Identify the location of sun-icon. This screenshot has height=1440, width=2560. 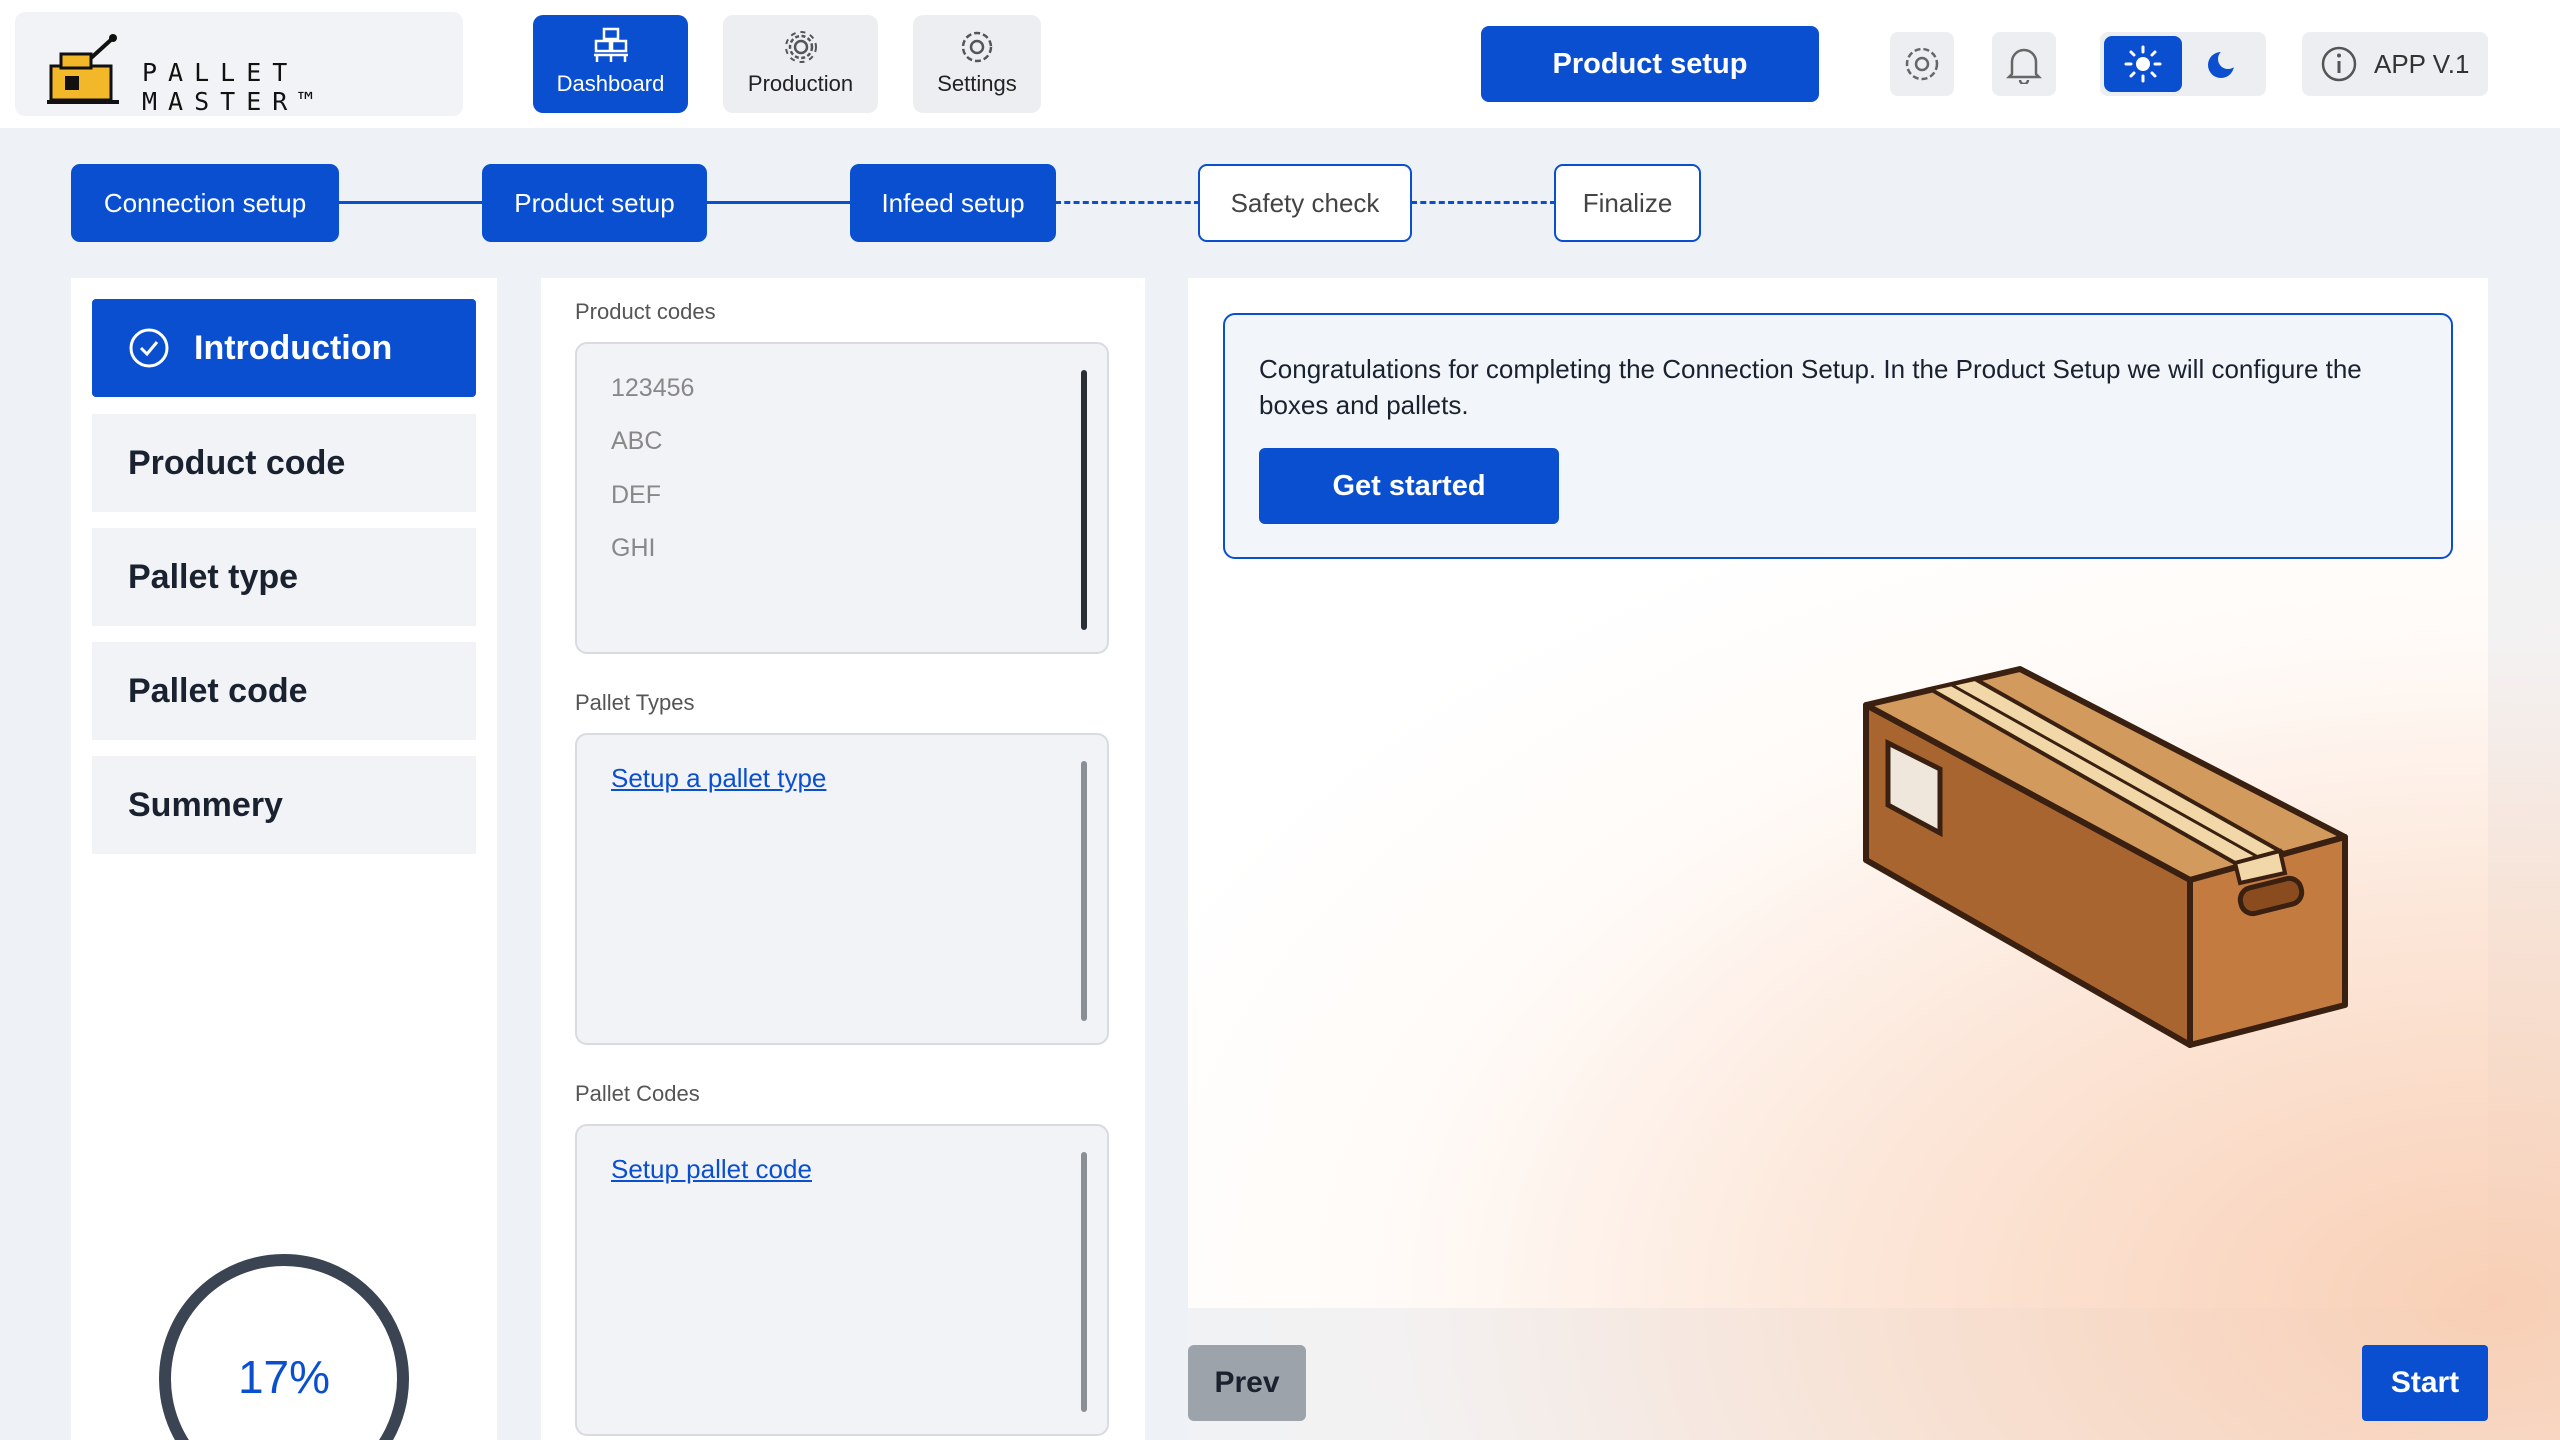
(2143, 64).